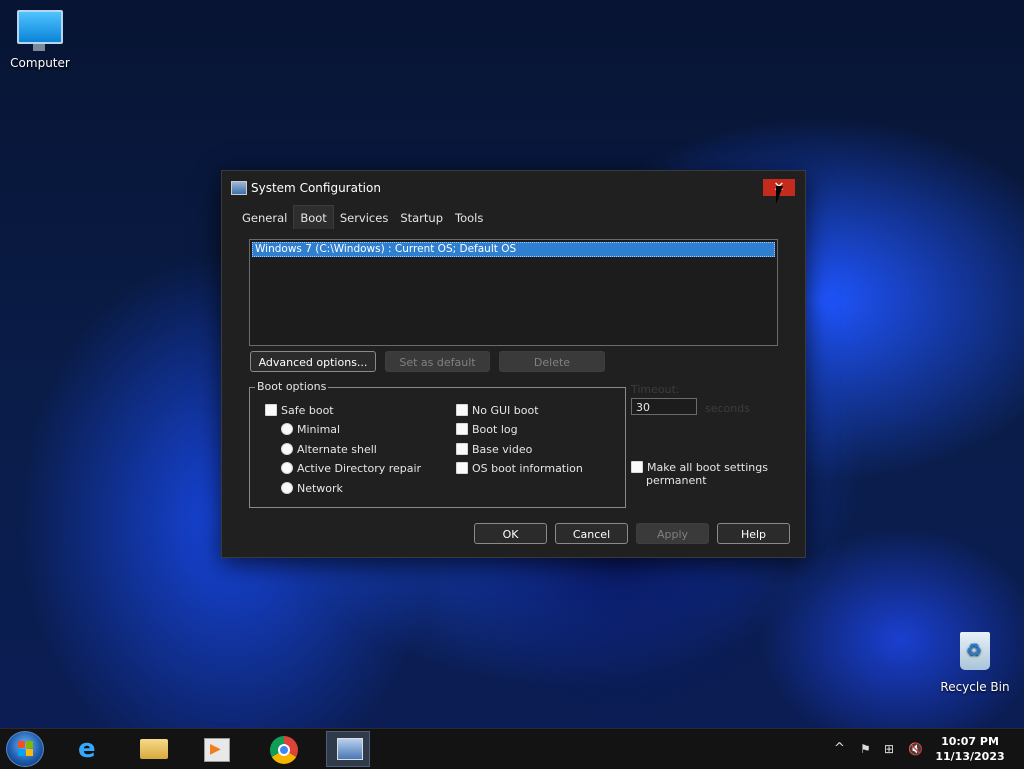 The image size is (1024, 769). What do you see at coordinates (779, 195) in the screenshot?
I see `mouse-cursor` at bounding box center [779, 195].